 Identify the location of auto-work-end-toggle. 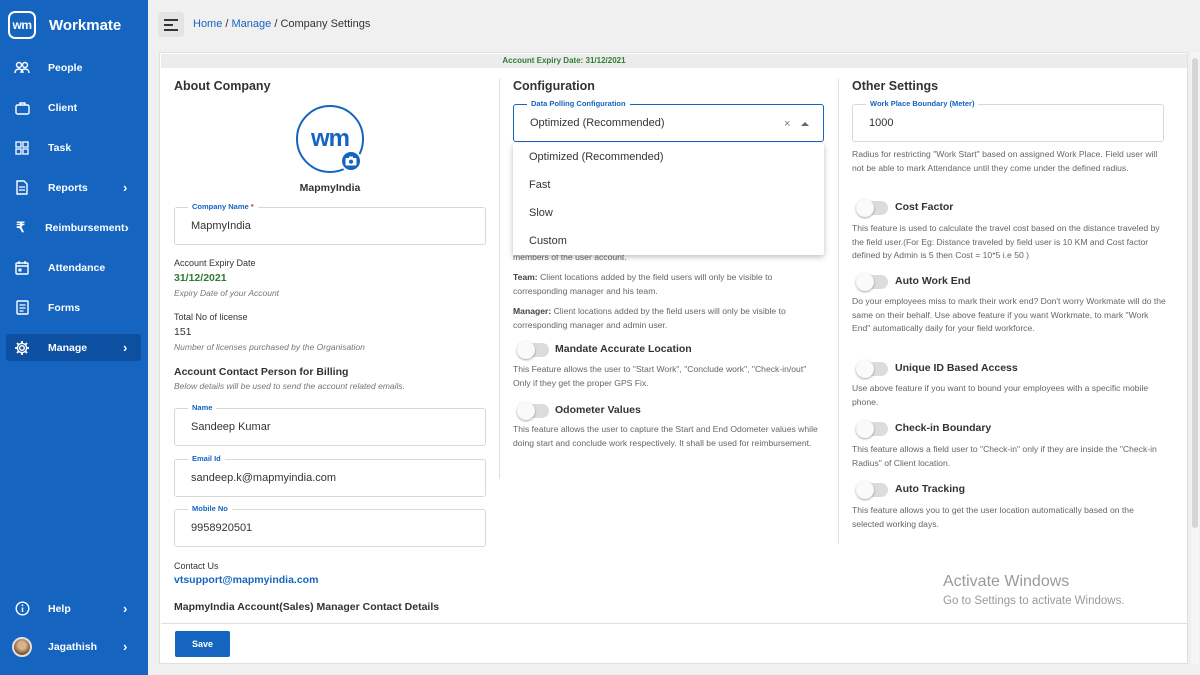
(872, 282).